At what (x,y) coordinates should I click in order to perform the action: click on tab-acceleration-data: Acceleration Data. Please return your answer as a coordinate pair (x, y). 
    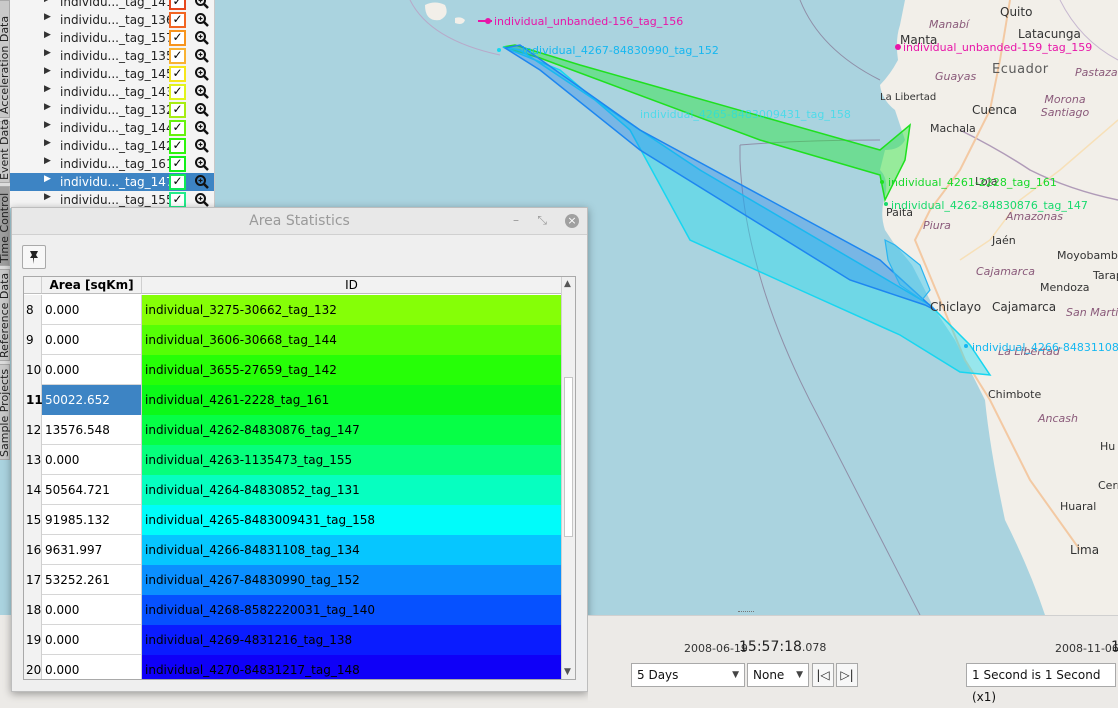
    Looking at the image, I should click on (5, 59).